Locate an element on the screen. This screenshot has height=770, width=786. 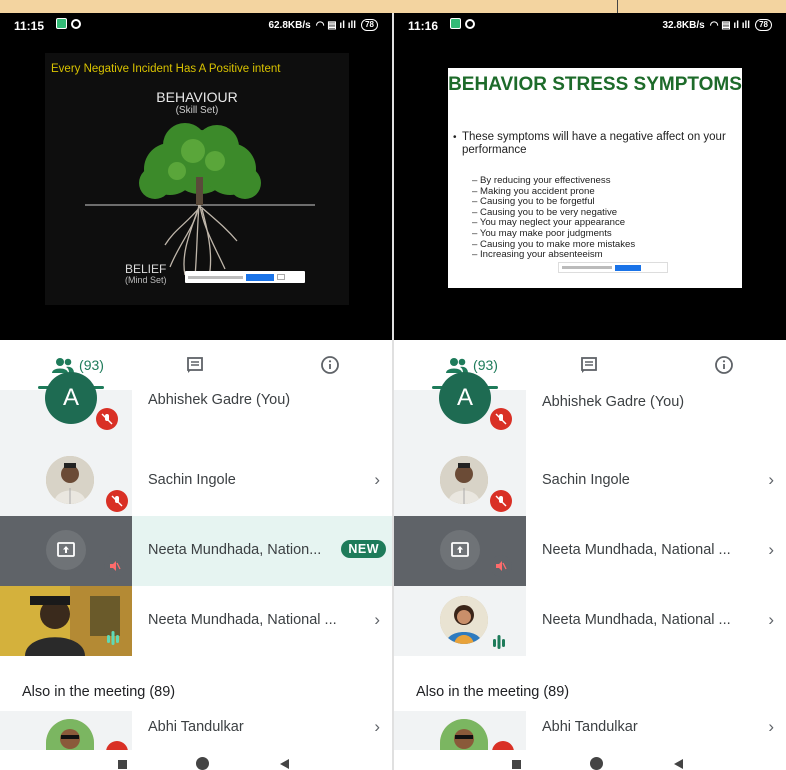
status-time: 11:16 is located at coordinates (423, 26).